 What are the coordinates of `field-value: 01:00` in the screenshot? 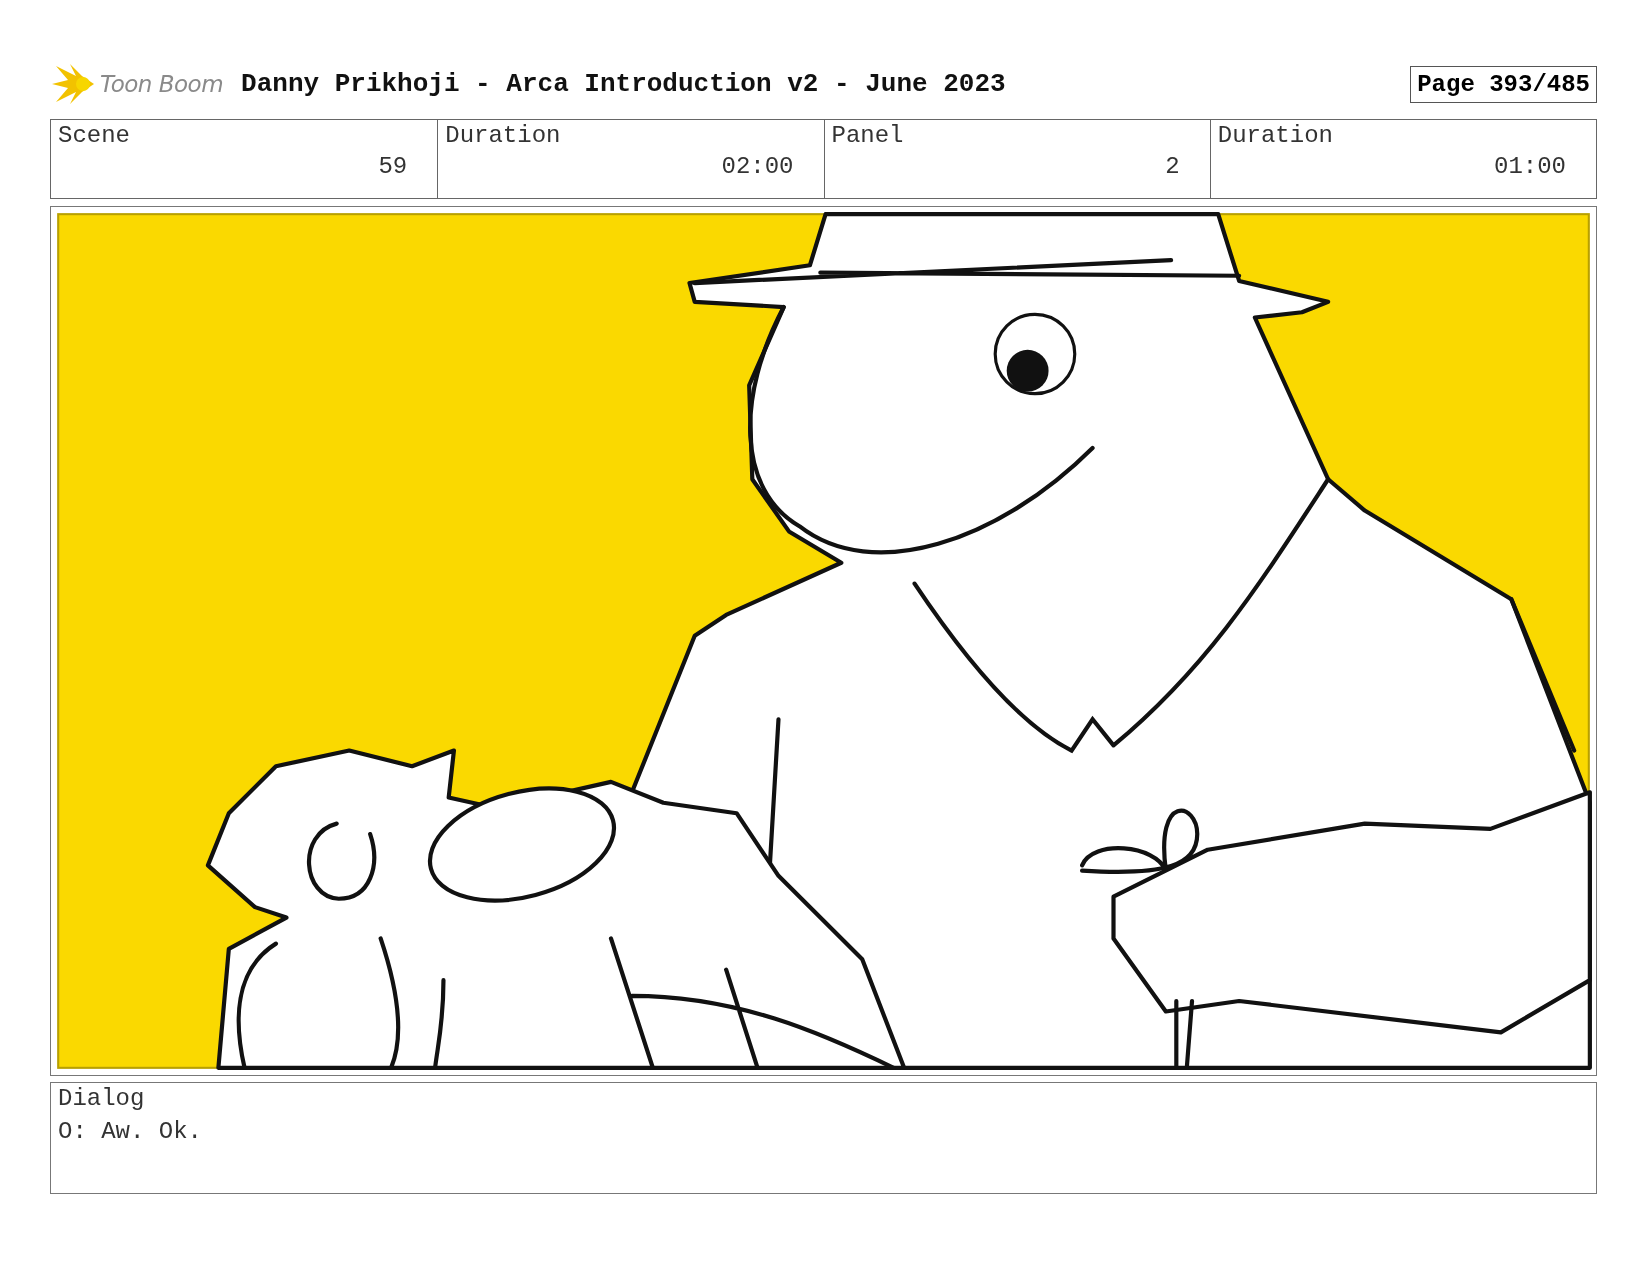 It's located at (1530, 166).